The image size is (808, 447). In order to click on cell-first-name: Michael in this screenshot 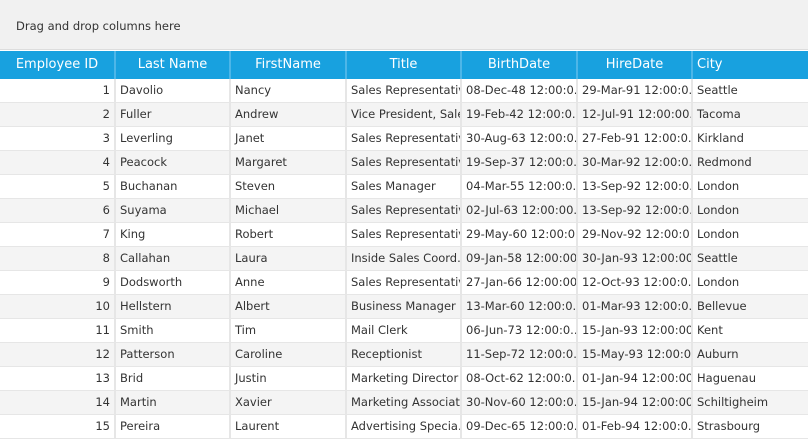, I will do `click(289, 210)`.